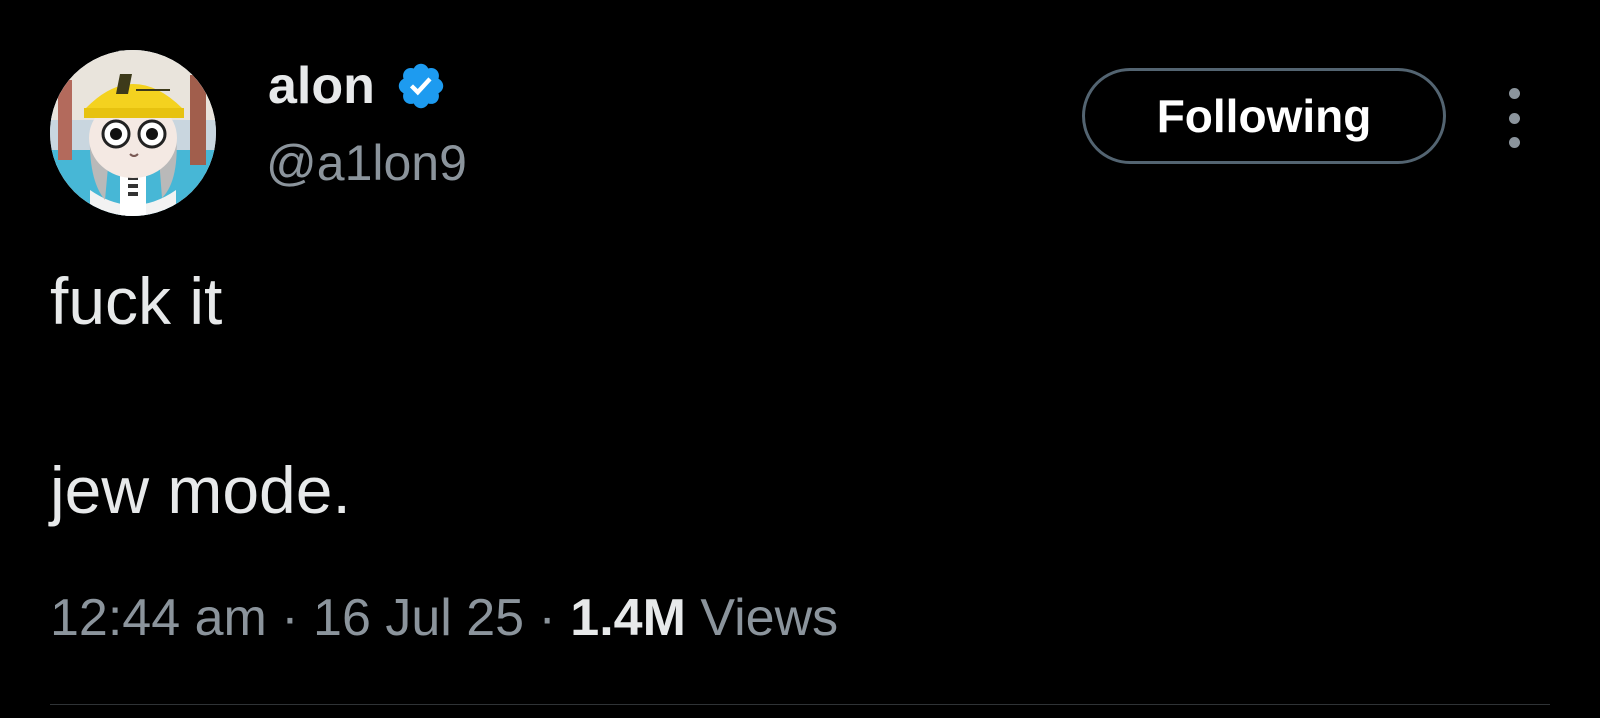  What do you see at coordinates (366, 163) in the screenshot?
I see `author-handle: @a1lon9` at bounding box center [366, 163].